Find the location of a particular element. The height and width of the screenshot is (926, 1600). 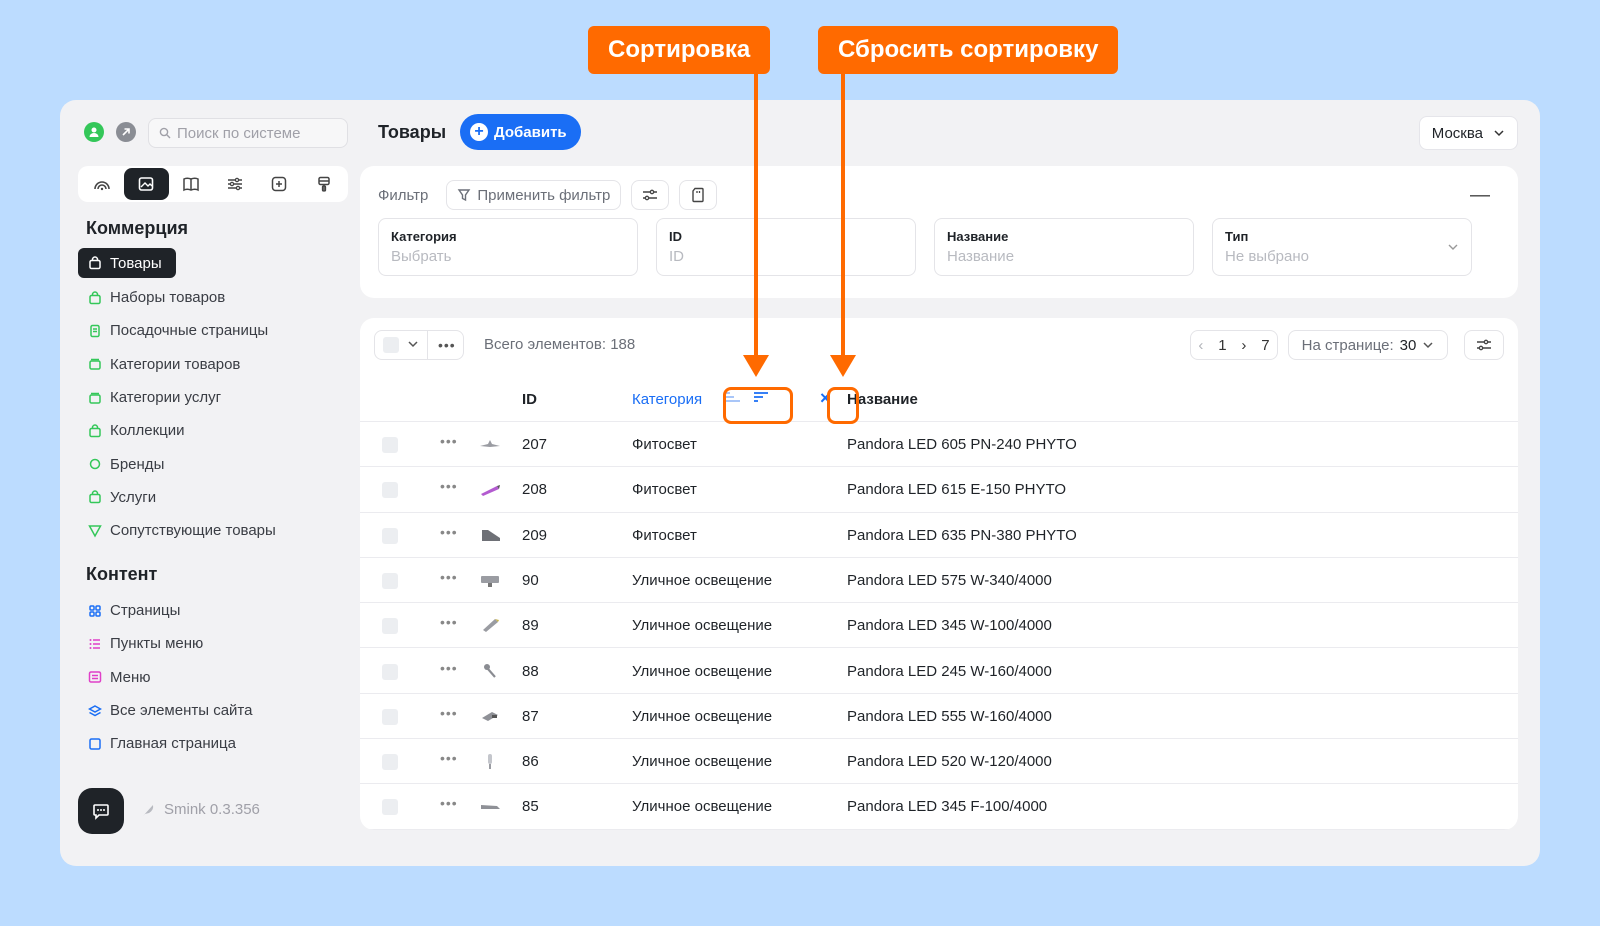

profile-icon is located at coordinates (94, 132).